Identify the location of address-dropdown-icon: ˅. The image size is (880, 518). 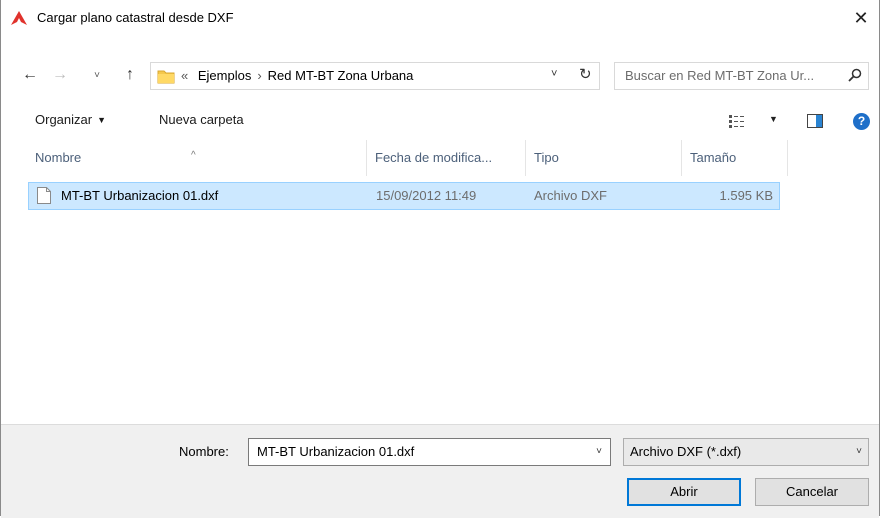
(554, 74).